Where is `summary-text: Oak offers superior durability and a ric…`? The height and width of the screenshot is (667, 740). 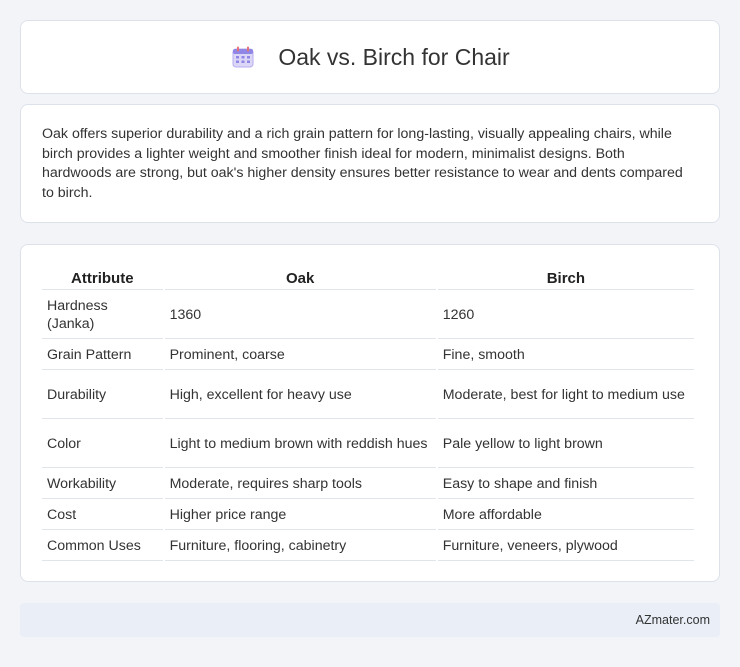
summary-text: Oak offers superior durability and a ric… is located at coordinates (362, 163).